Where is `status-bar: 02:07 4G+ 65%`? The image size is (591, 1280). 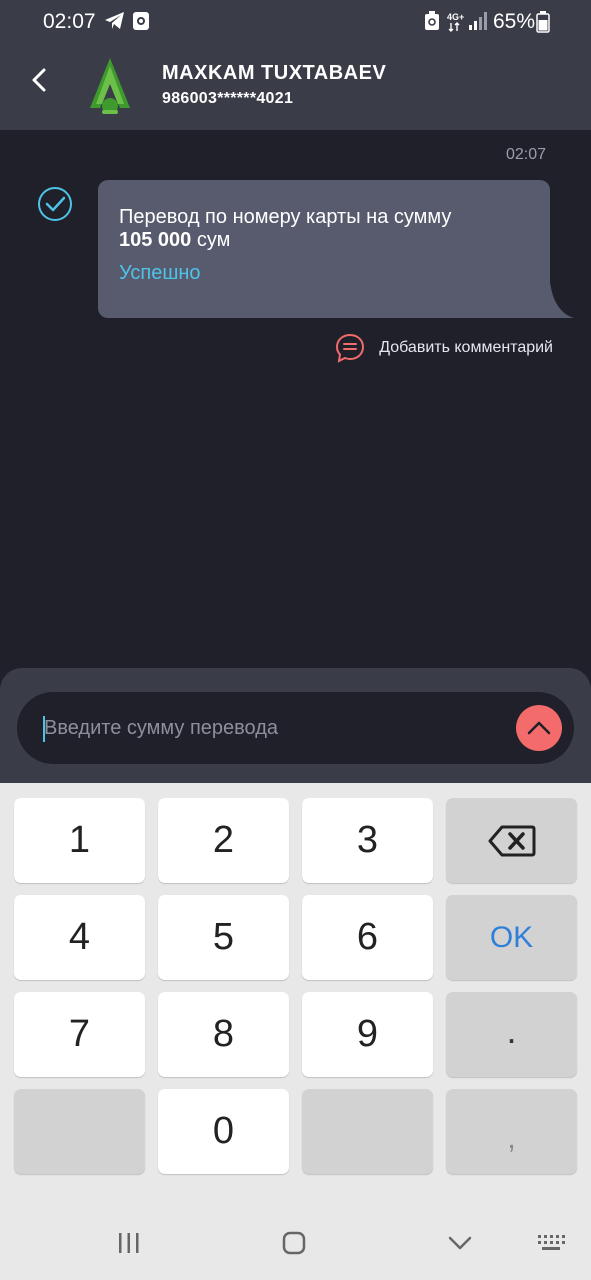 status-bar: 02:07 4G+ 65% is located at coordinates (295, 22).